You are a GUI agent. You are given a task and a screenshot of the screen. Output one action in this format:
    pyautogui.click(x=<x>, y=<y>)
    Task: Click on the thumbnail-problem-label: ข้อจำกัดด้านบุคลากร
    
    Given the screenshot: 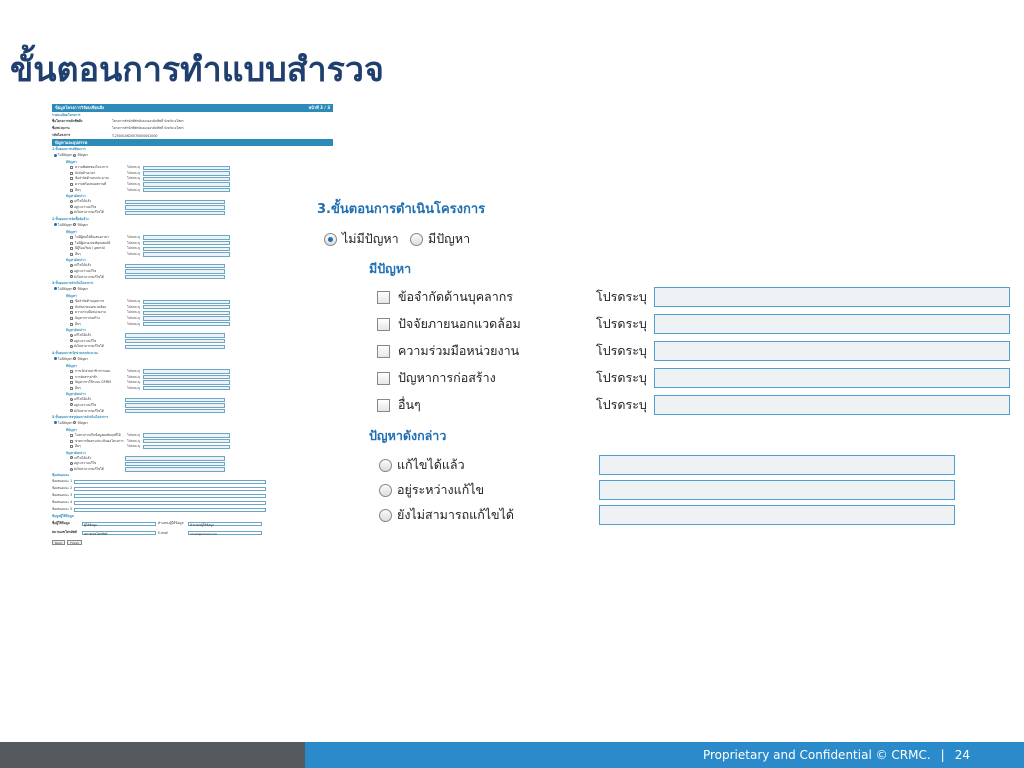 What is the action you would take?
    pyautogui.click(x=90, y=301)
    